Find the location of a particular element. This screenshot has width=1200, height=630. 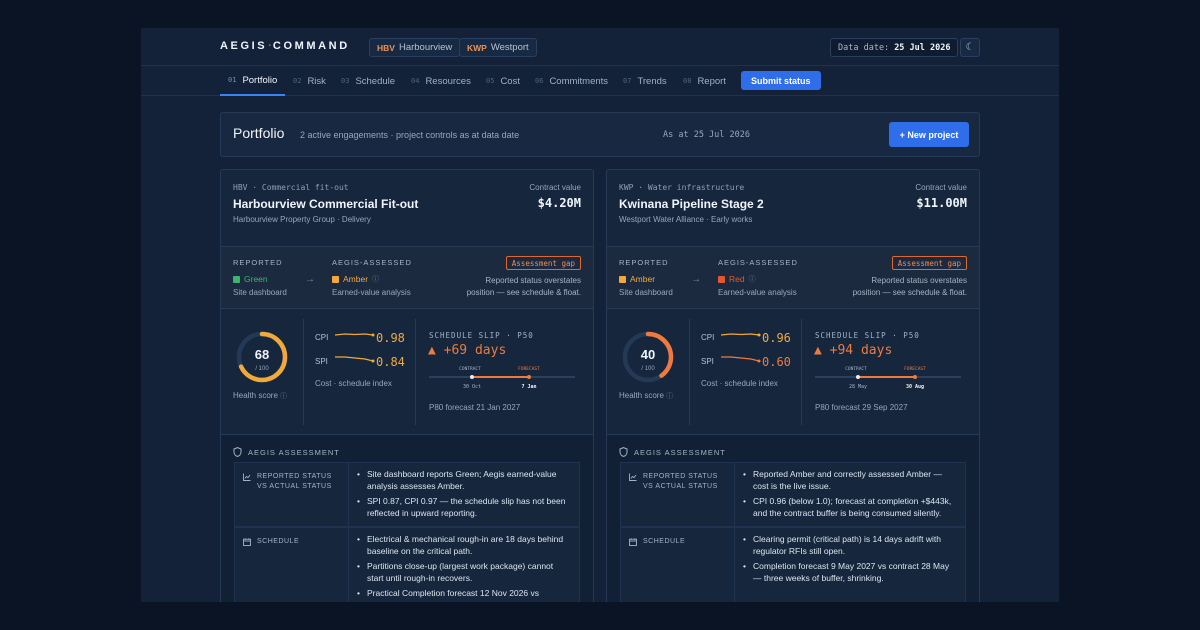

contract-marker is located at coordinates (858, 377).